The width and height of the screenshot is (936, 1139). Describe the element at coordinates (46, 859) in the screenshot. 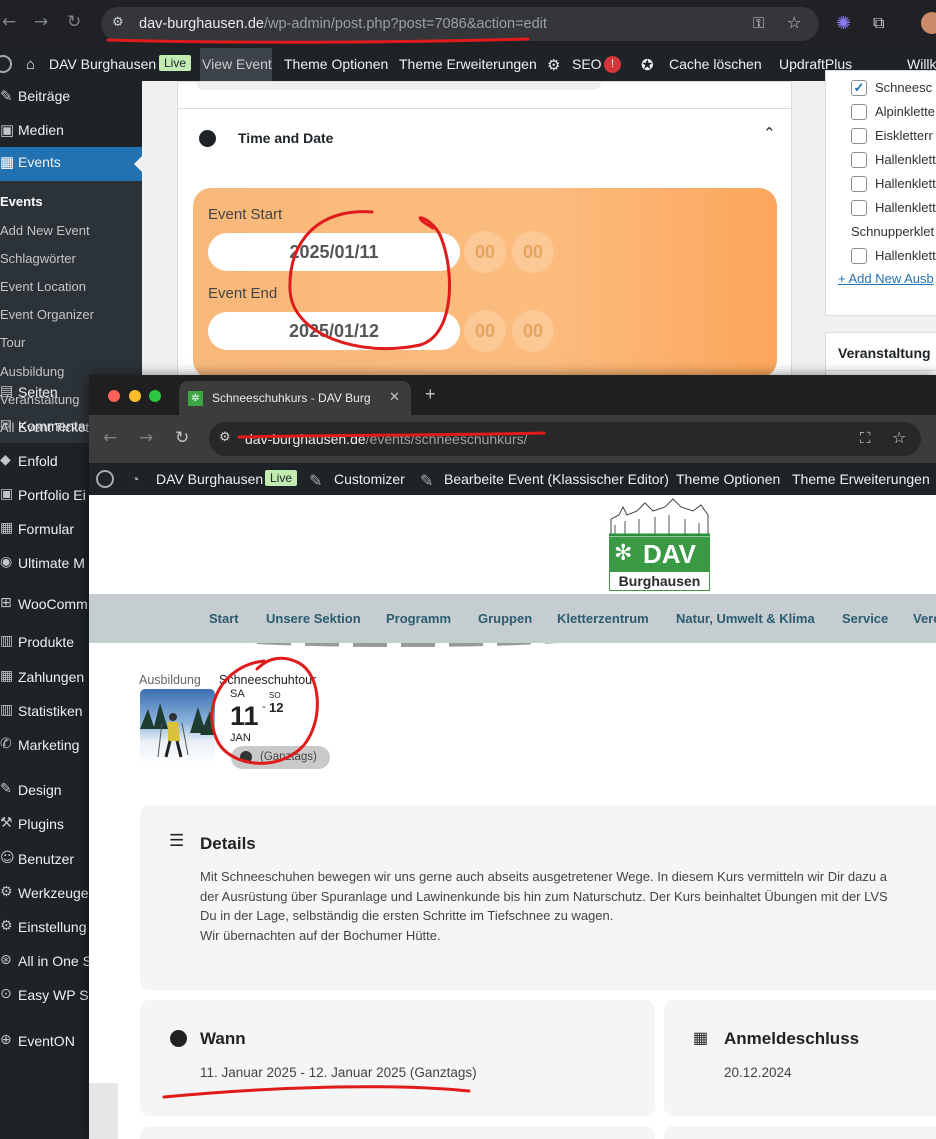

I see `sidebar-item-label: Benutzer` at that location.